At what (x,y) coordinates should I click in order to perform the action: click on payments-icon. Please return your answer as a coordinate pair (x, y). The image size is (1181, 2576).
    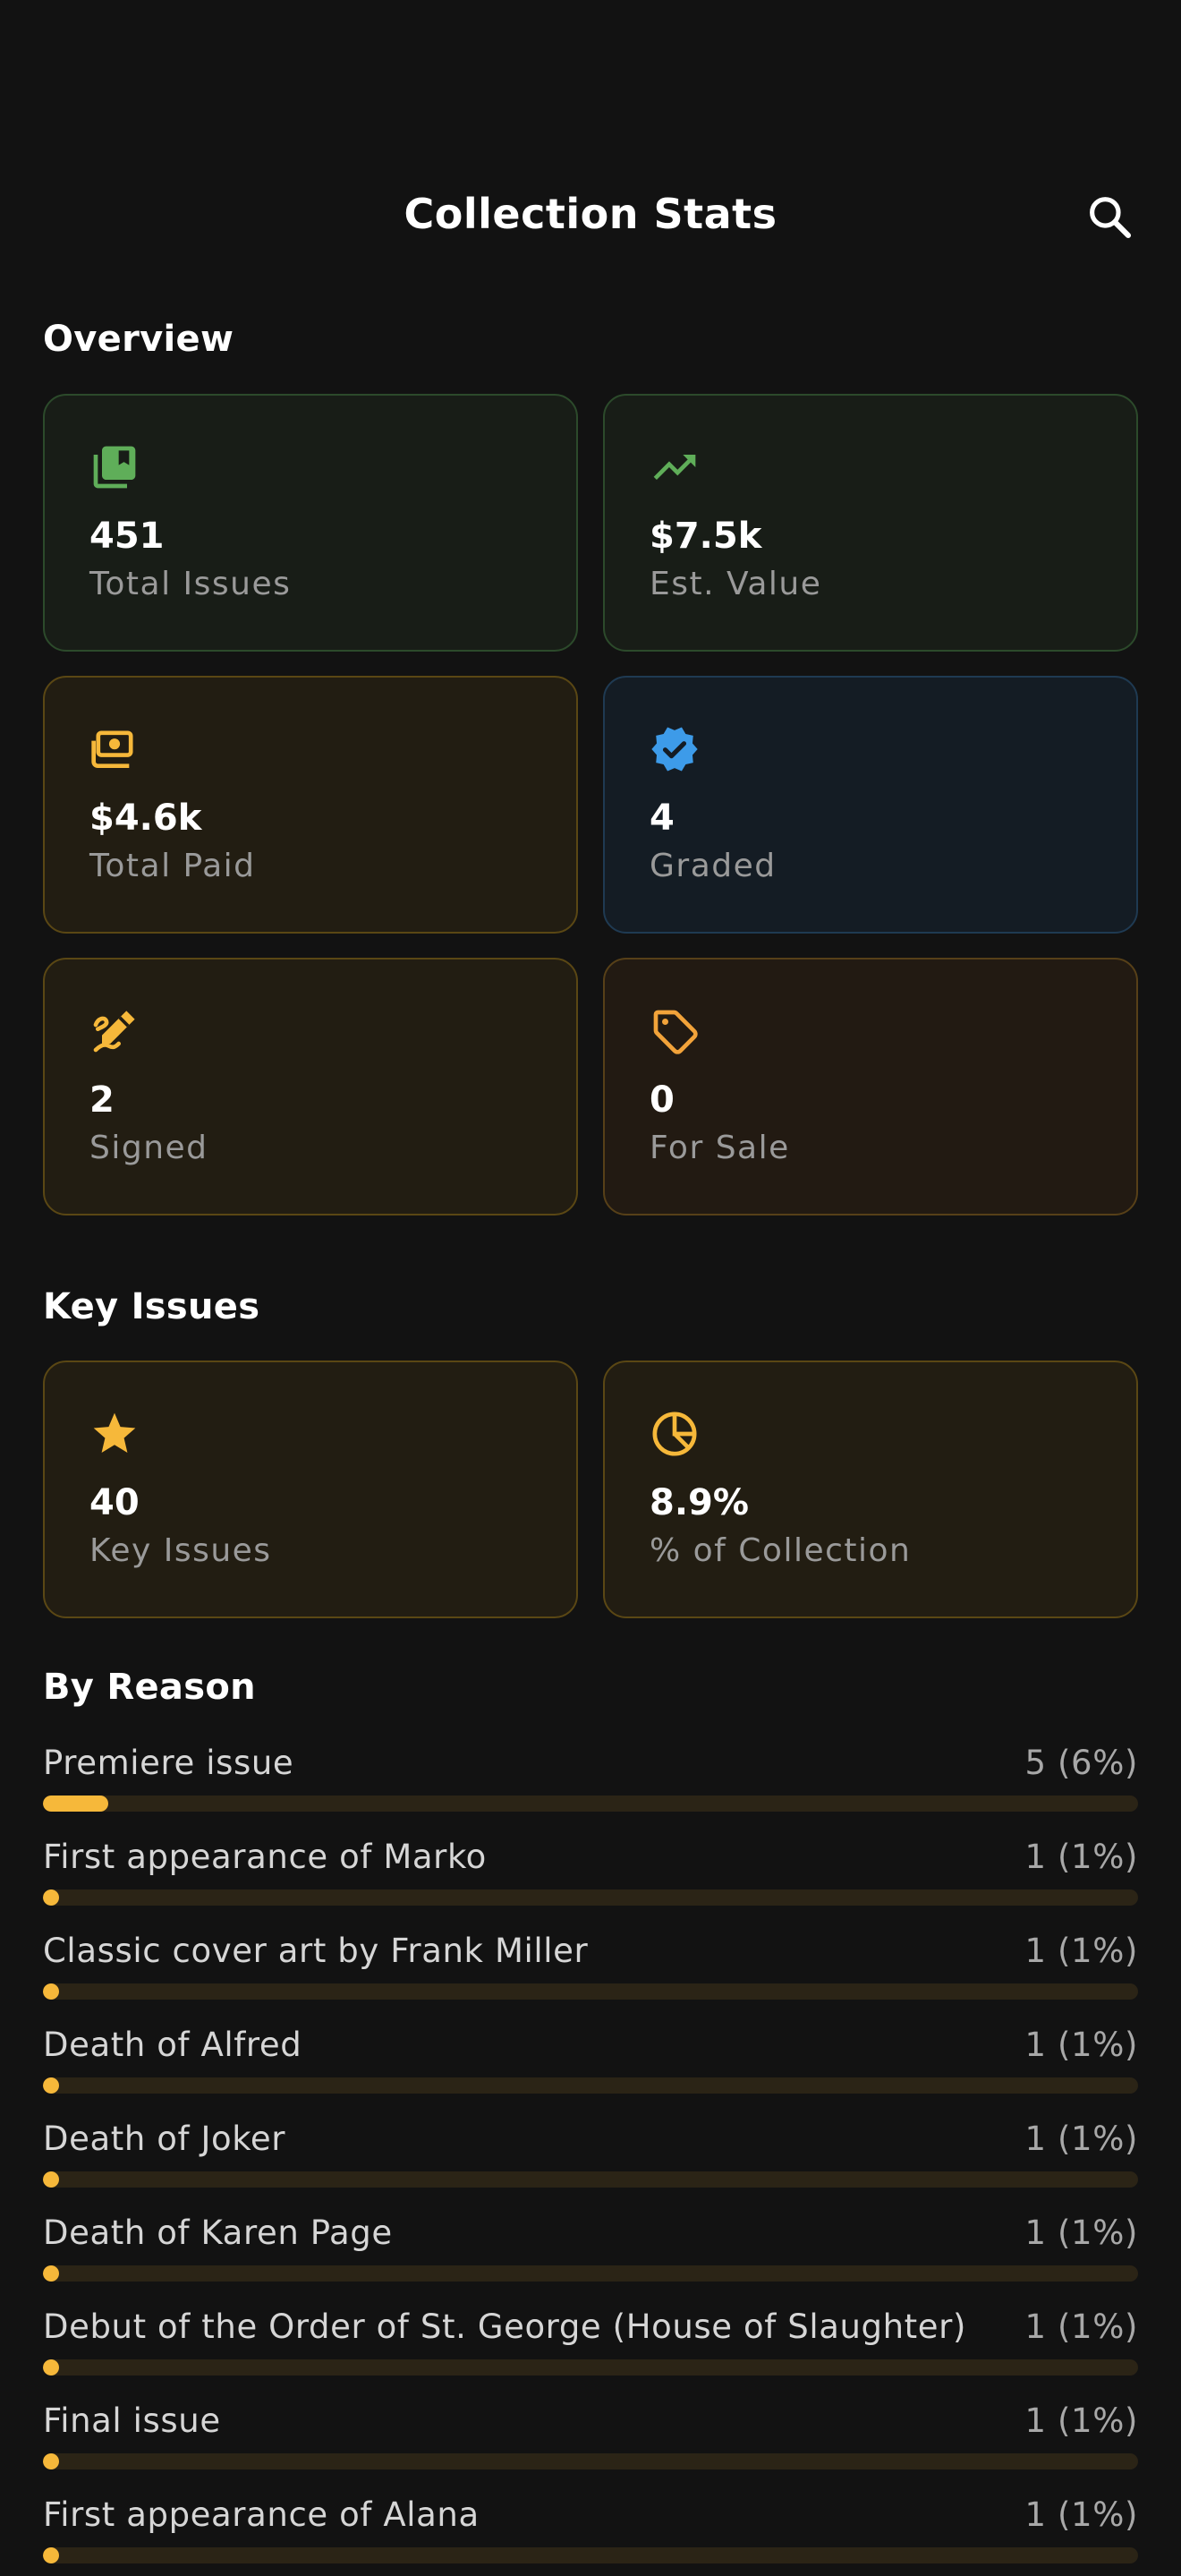
    Looking at the image, I should click on (114, 749).